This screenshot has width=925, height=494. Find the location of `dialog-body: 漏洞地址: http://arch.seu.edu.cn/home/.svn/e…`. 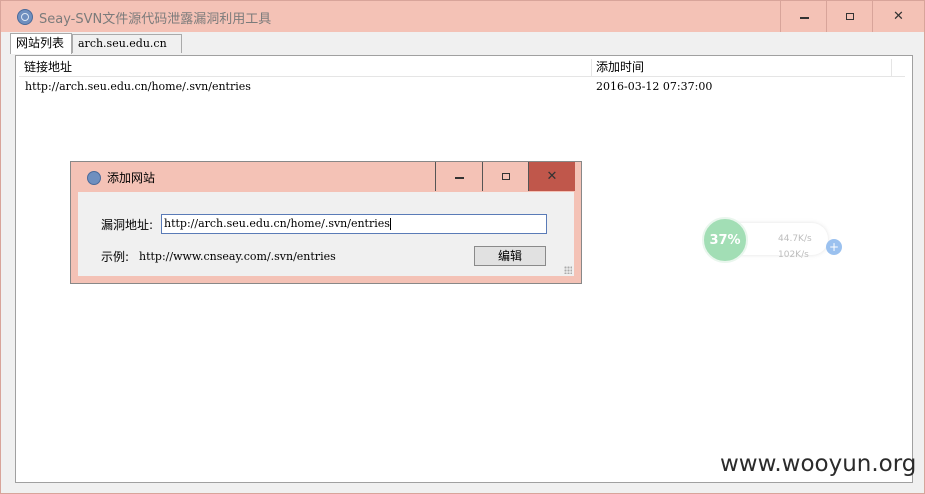

dialog-body: 漏洞地址: http://arch.seu.edu.cn/home/.svn/e… is located at coordinates (326, 234).